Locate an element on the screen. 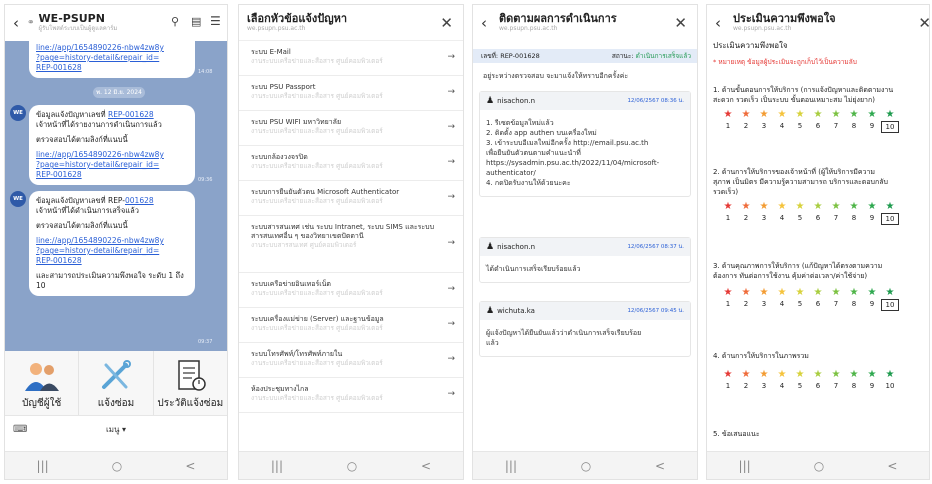 This screenshot has width=932, height=484. search-icon: ⚲ is located at coordinates (175, 21).